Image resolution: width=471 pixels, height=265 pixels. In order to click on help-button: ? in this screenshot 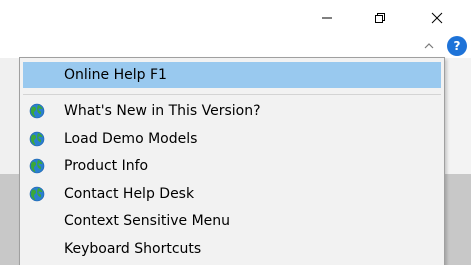, I will do `click(457, 46)`.